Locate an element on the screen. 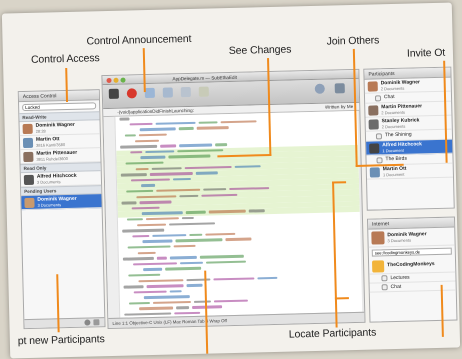  leader-line-locate-h2 is located at coordinates (341, 298).